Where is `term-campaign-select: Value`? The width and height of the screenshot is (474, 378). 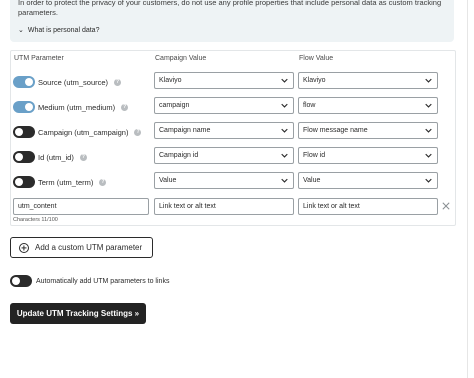
term-campaign-select: Value is located at coordinates (224, 180).